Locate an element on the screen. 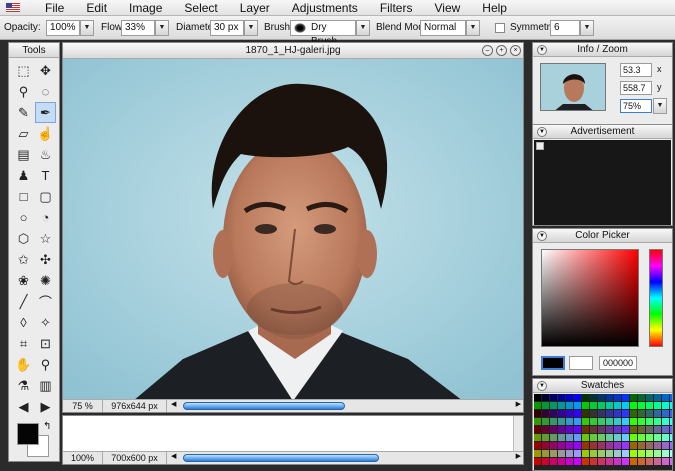 The width and height of the screenshot is (675, 471). magic-wand-icon: ⚲ is located at coordinates (23, 91).